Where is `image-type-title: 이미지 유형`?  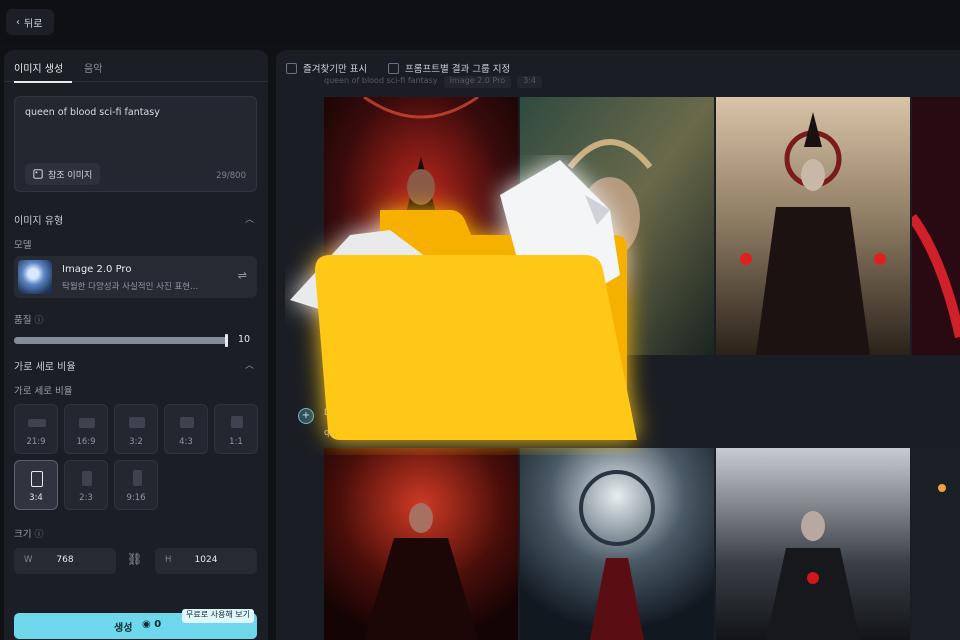 image-type-title: 이미지 유형 is located at coordinates (39, 221).